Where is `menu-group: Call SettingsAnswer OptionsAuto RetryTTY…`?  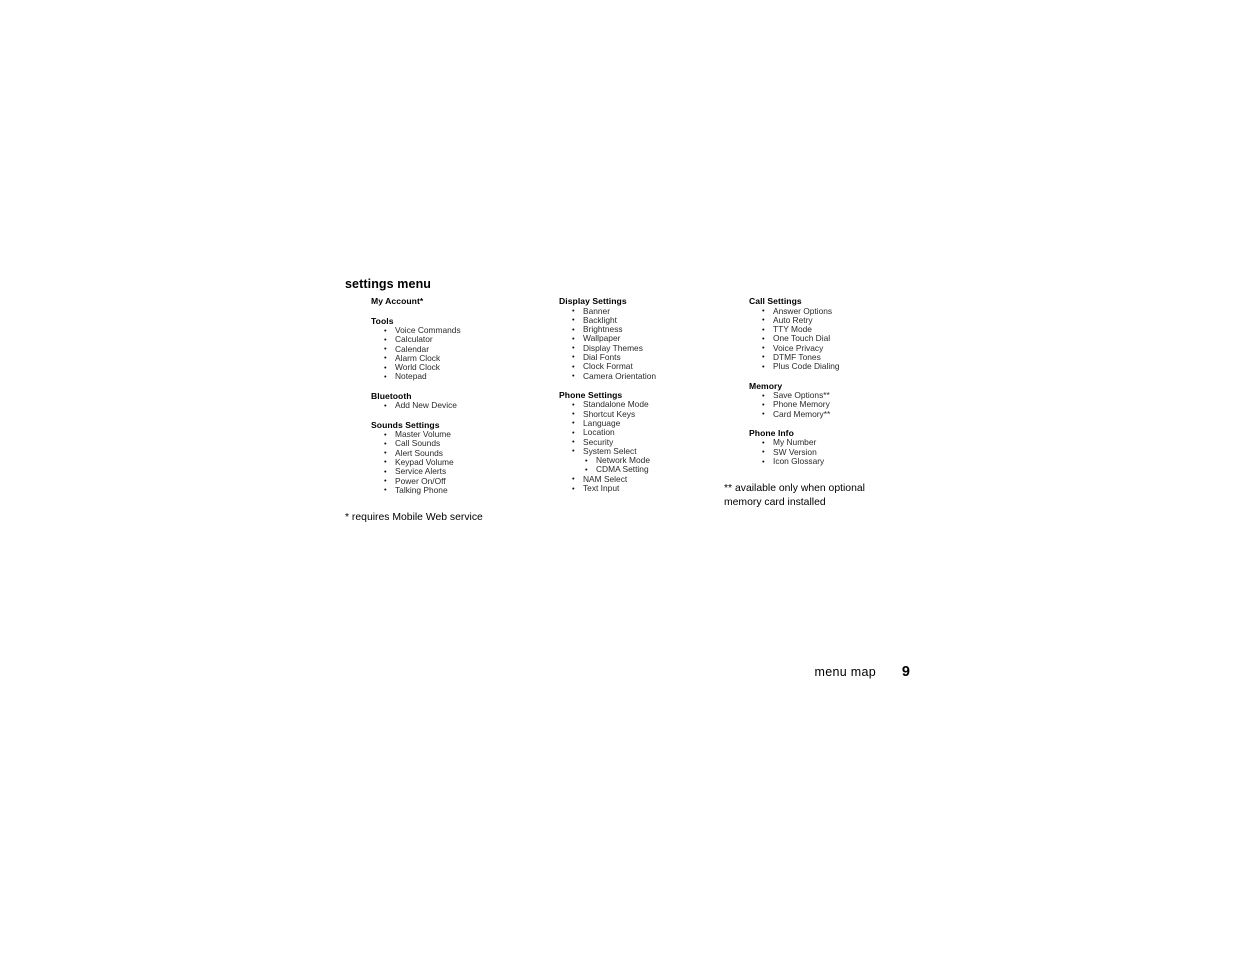 menu-group: Call SettingsAnswer OptionsAuto RetryTTY… is located at coordinates (836, 334).